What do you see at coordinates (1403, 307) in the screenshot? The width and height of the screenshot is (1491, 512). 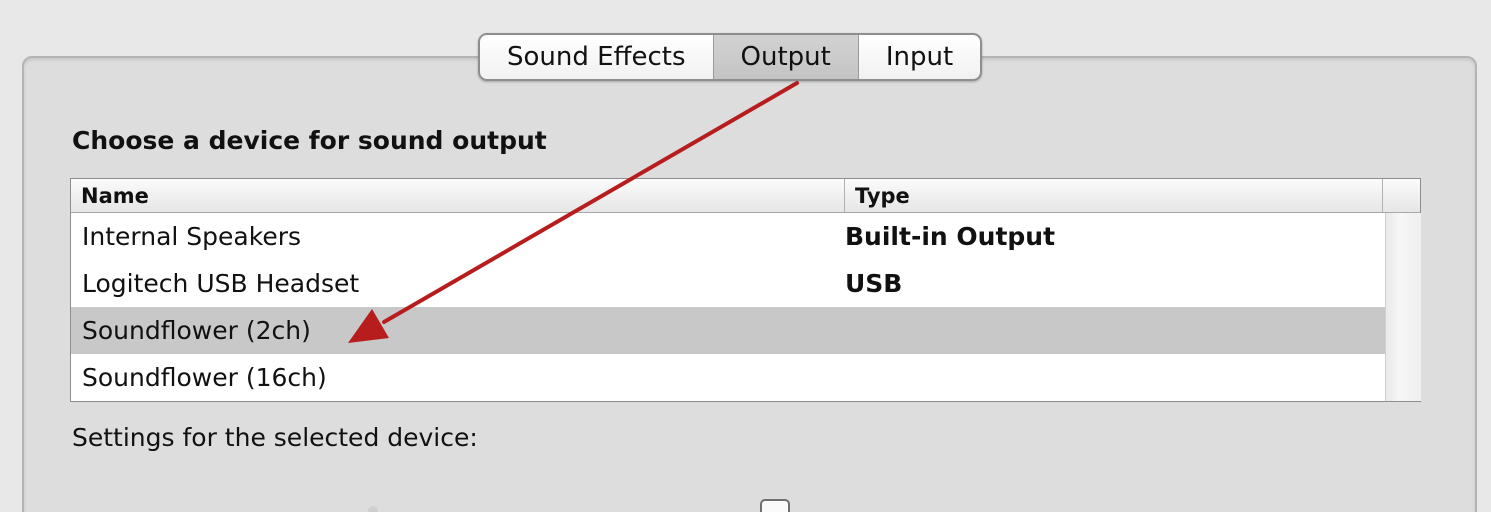 I see `table-scrollbar` at bounding box center [1403, 307].